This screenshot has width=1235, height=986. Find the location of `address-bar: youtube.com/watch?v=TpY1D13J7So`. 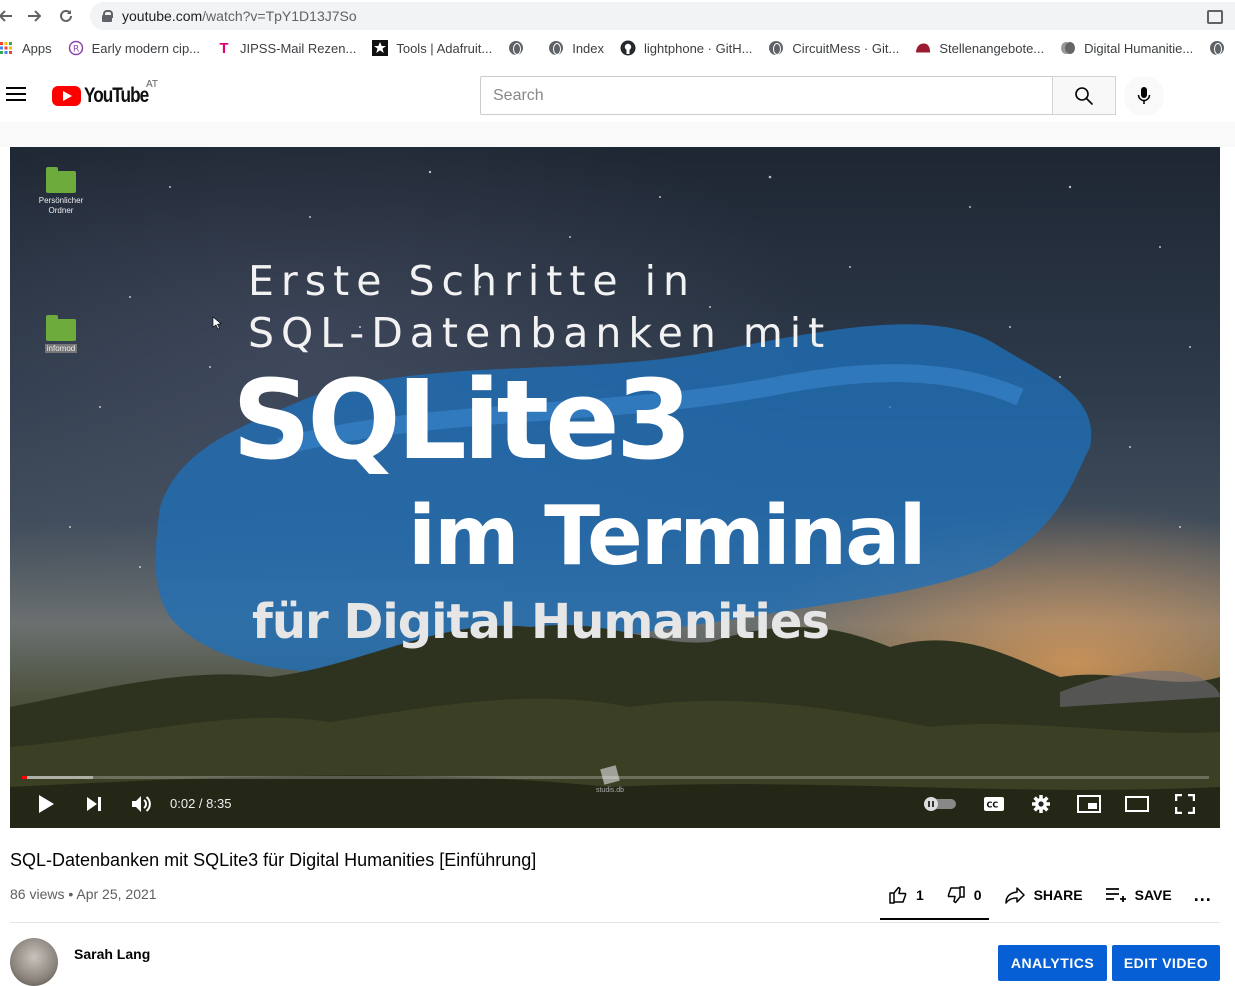

address-bar: youtube.com/watch?v=TpY1D13J7So is located at coordinates (662, 16).